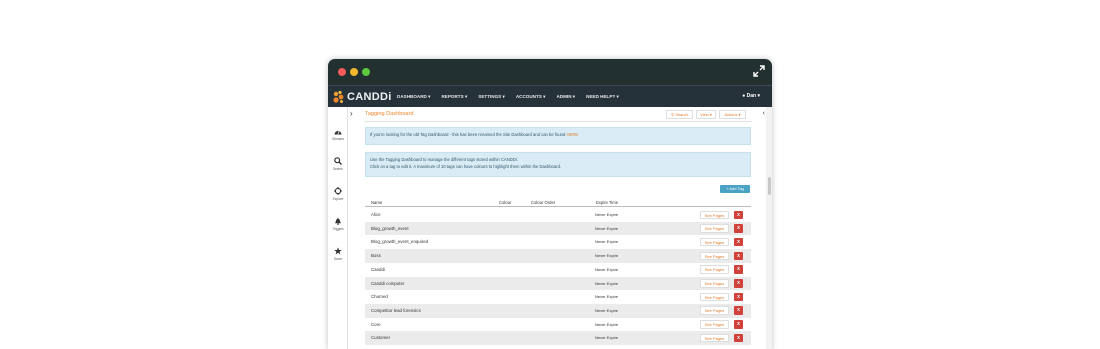 This screenshot has height=349, width=1100. What do you see at coordinates (679, 114) in the screenshot?
I see `search-button: ⚲ Search` at bounding box center [679, 114].